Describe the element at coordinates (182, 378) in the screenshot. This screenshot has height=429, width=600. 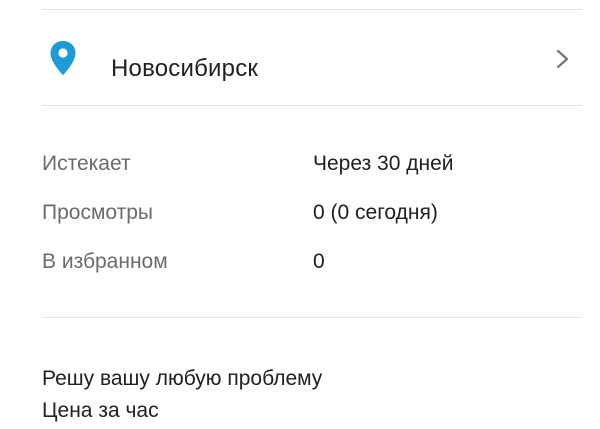
I see `description-line-1: Решу вашу любую проблему` at that location.